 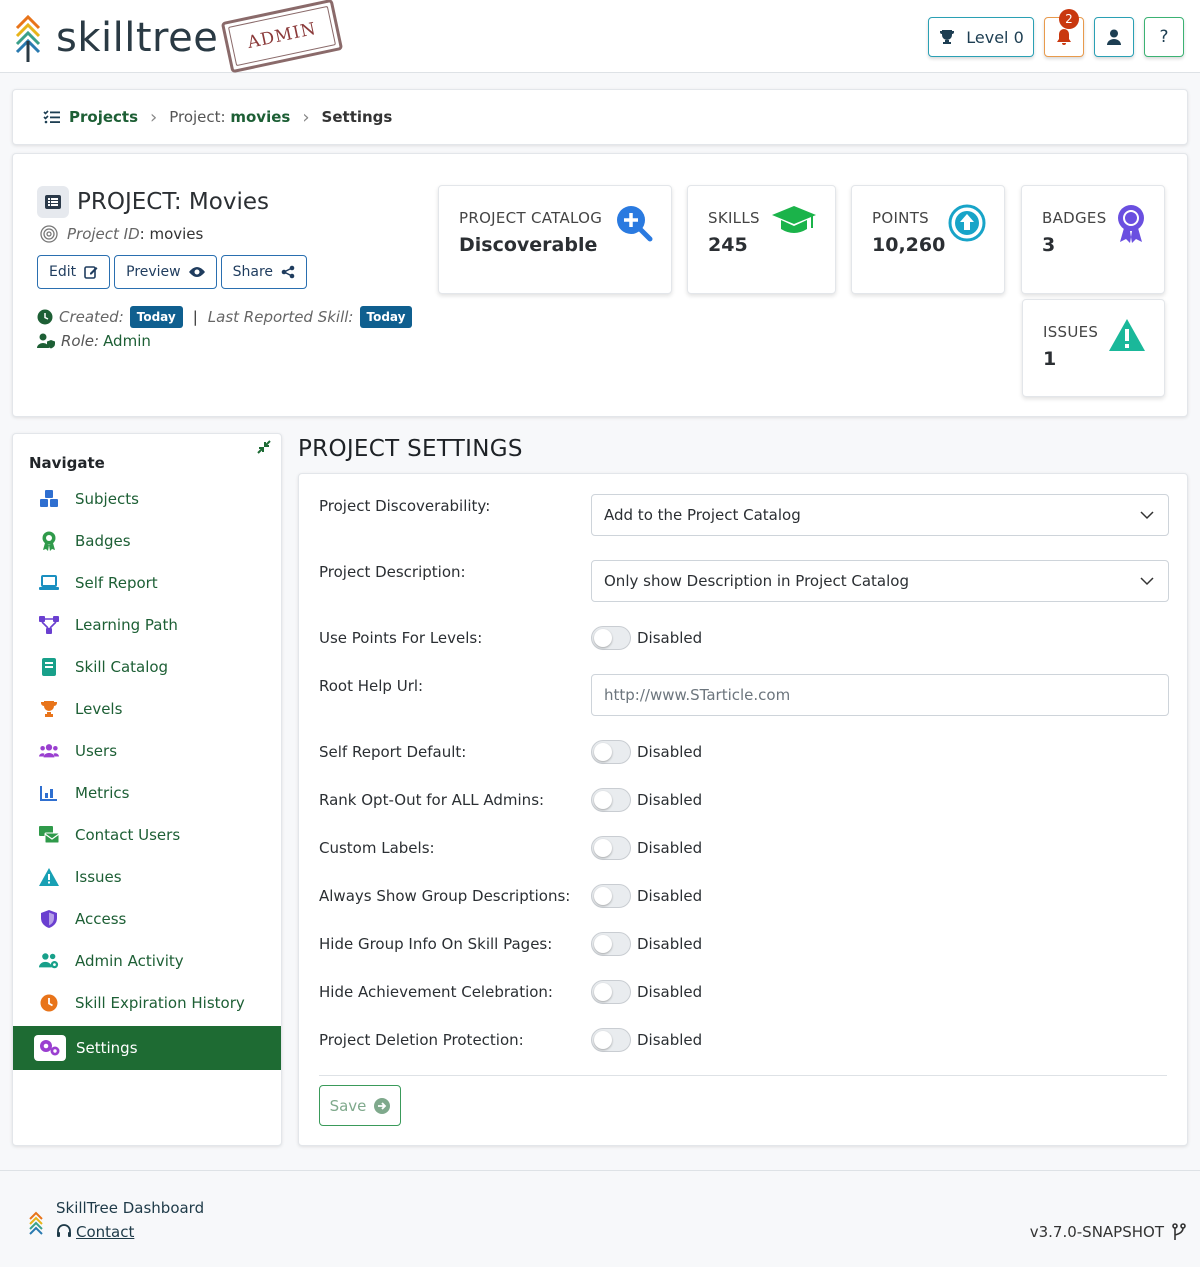 What do you see at coordinates (173, 202) in the screenshot?
I see `project-title-text: PROJECT: Movies` at bounding box center [173, 202].